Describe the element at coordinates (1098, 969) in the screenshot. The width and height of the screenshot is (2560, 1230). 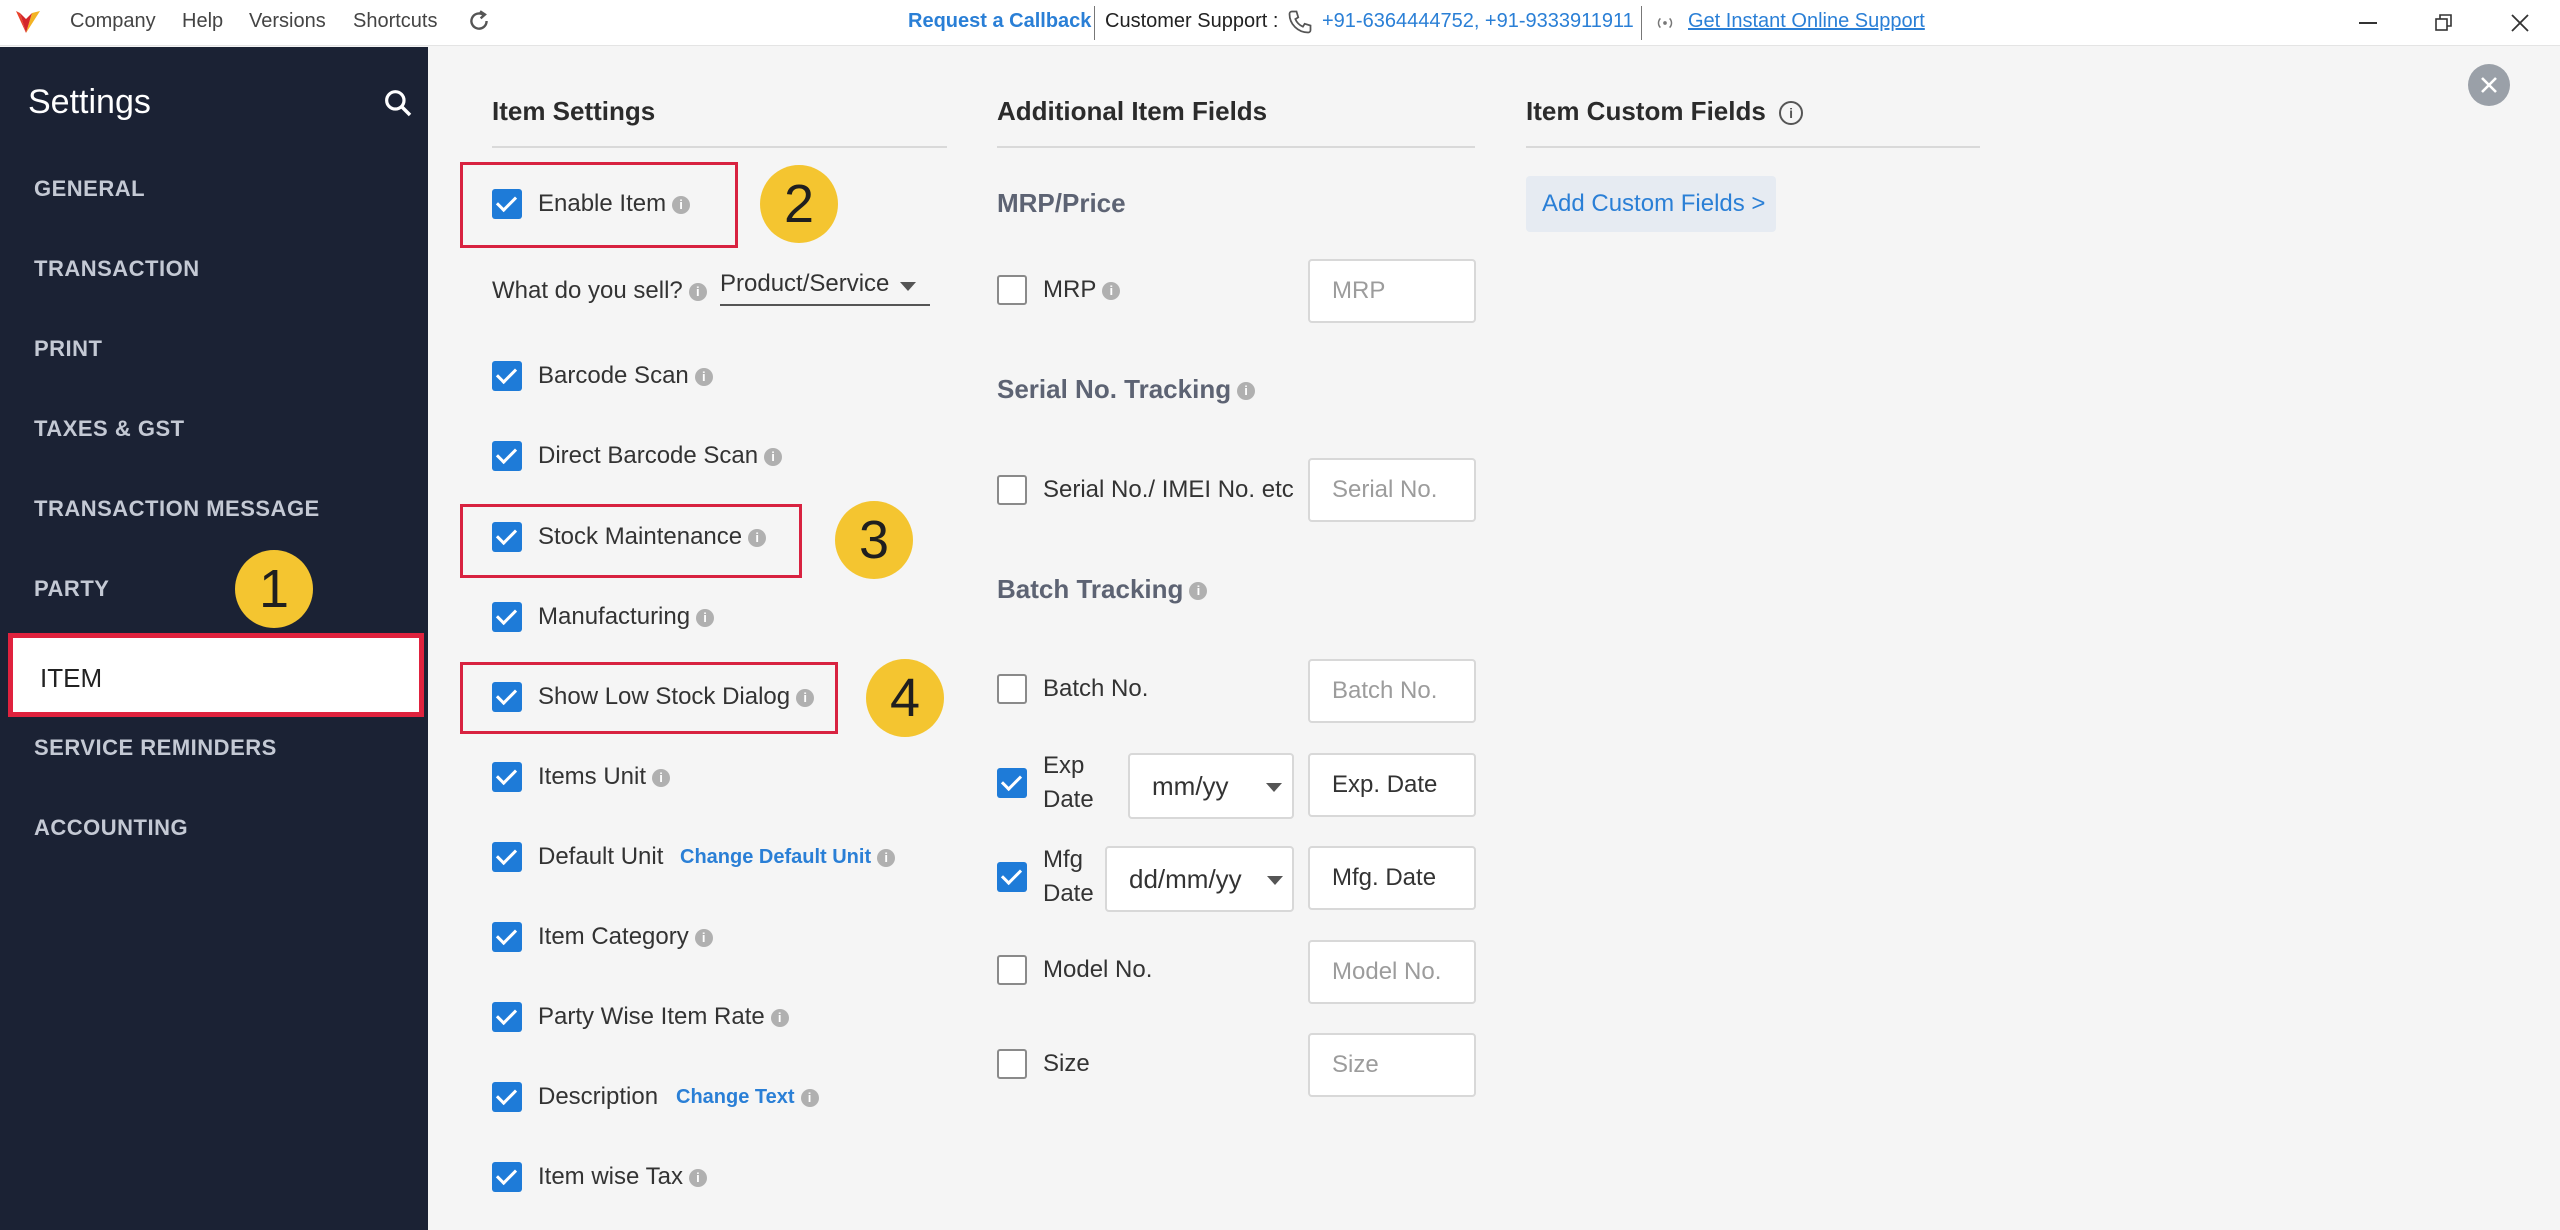
I see `model-no-label: Model No.` at that location.